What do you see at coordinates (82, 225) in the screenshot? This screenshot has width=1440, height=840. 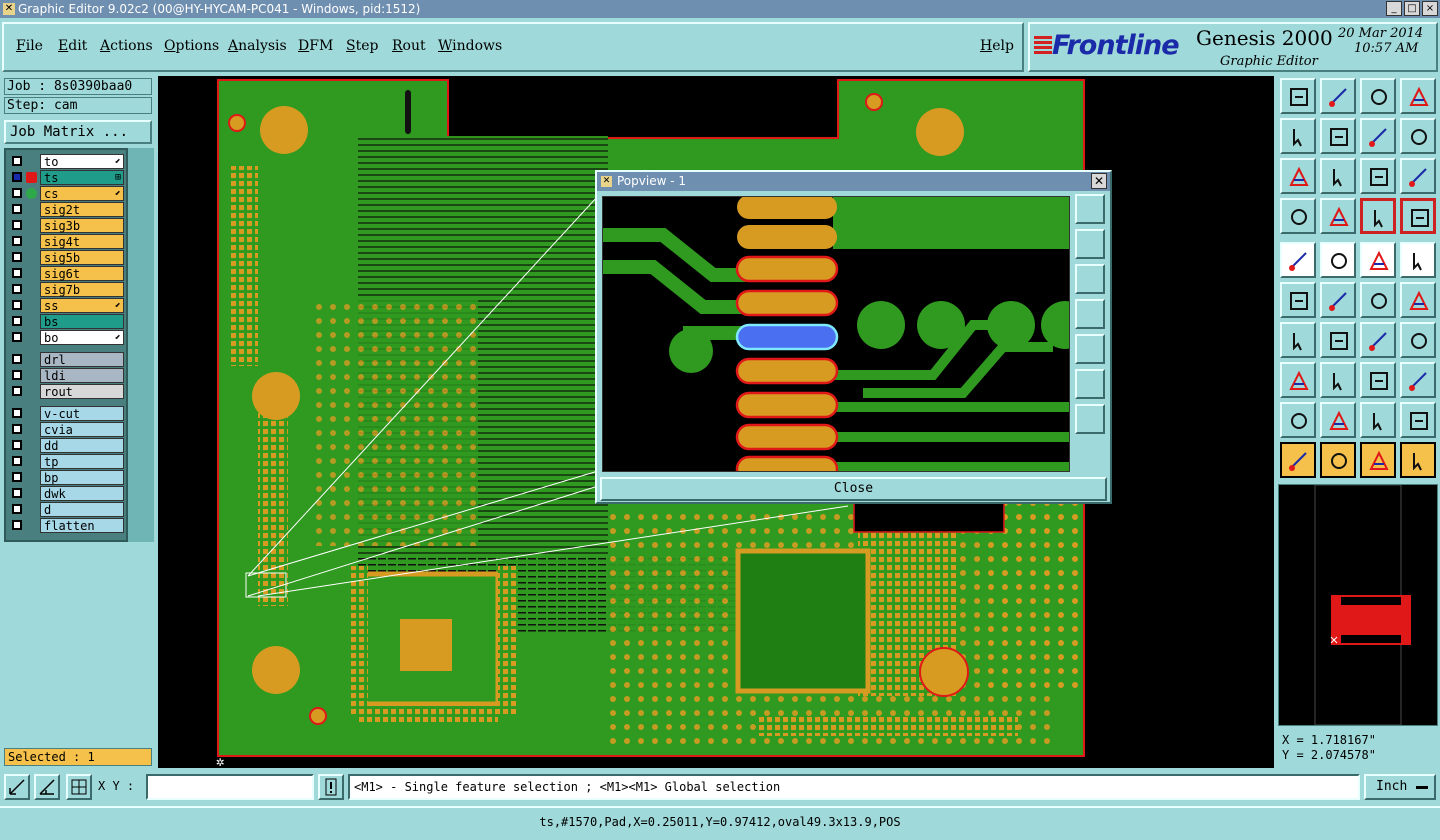 I see `layer-name: sig3b` at bounding box center [82, 225].